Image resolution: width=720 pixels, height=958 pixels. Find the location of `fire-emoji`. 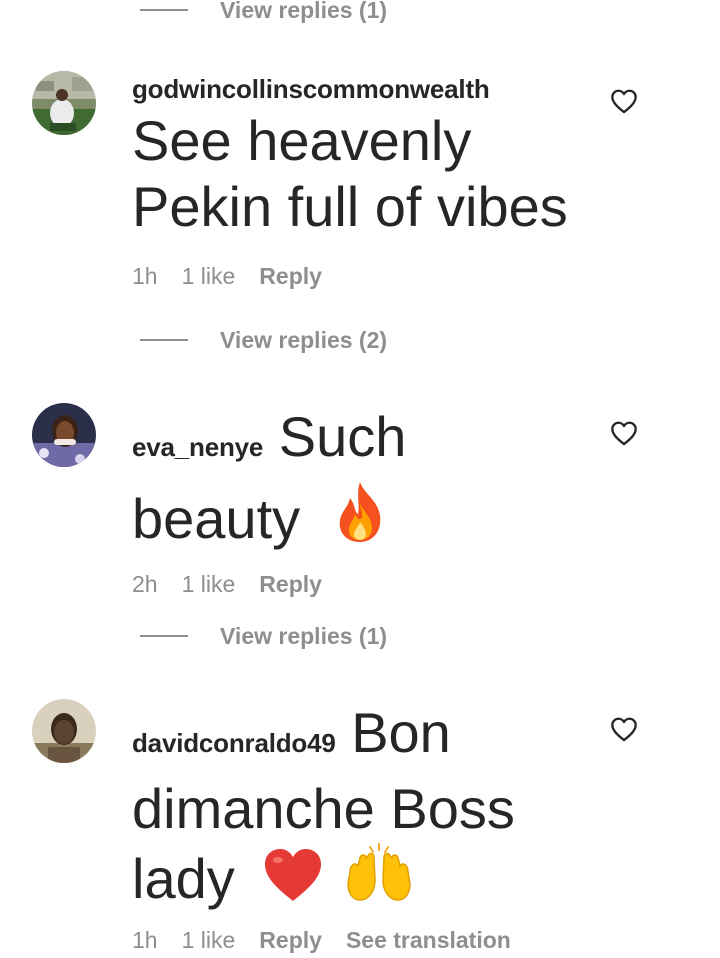

fire-emoji is located at coordinates (359, 512).